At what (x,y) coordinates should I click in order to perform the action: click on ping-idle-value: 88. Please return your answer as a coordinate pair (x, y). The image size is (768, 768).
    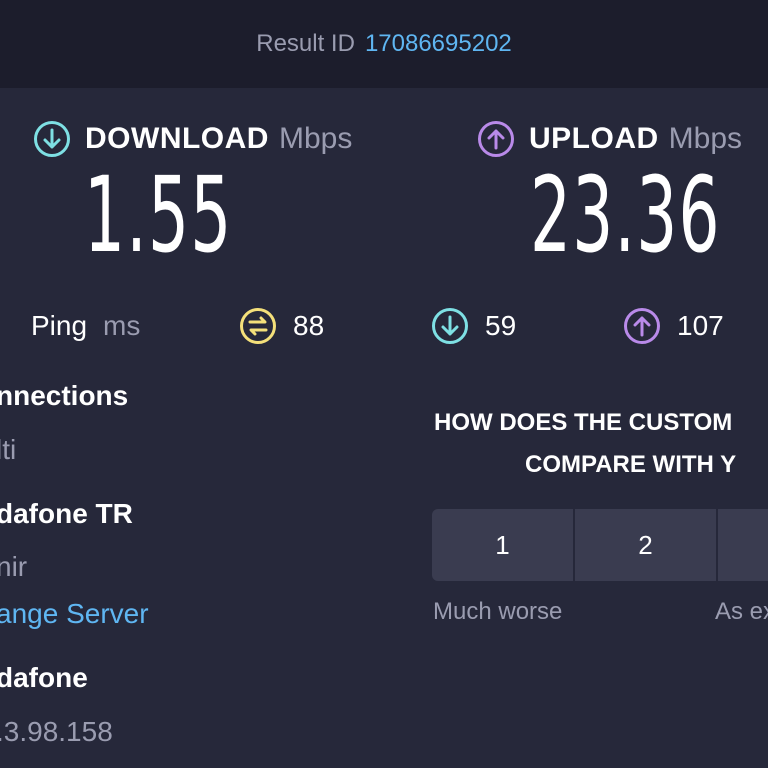
    Looking at the image, I should click on (309, 325).